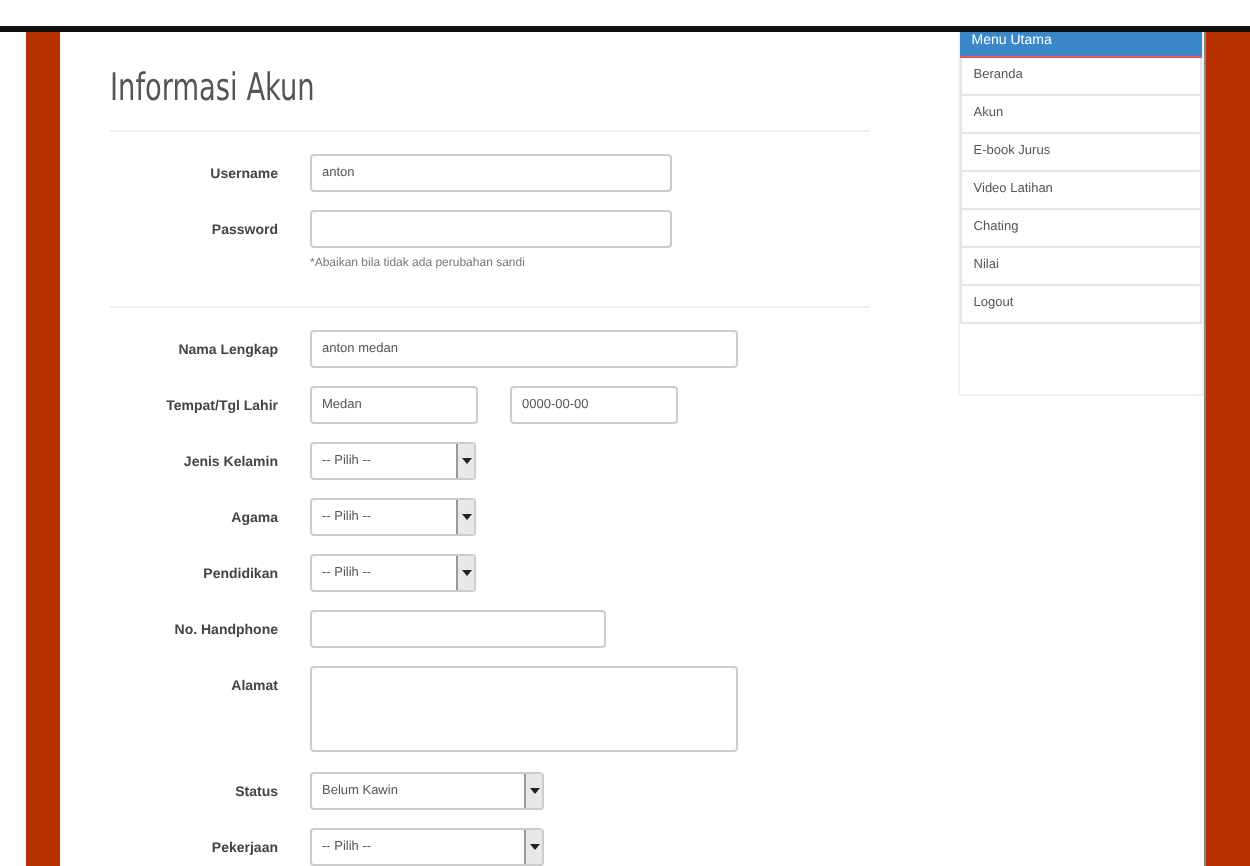 This screenshot has height=866, width=1250. Describe the element at coordinates (213, 88) in the screenshot. I see `page-title: Informasi Akun` at that location.